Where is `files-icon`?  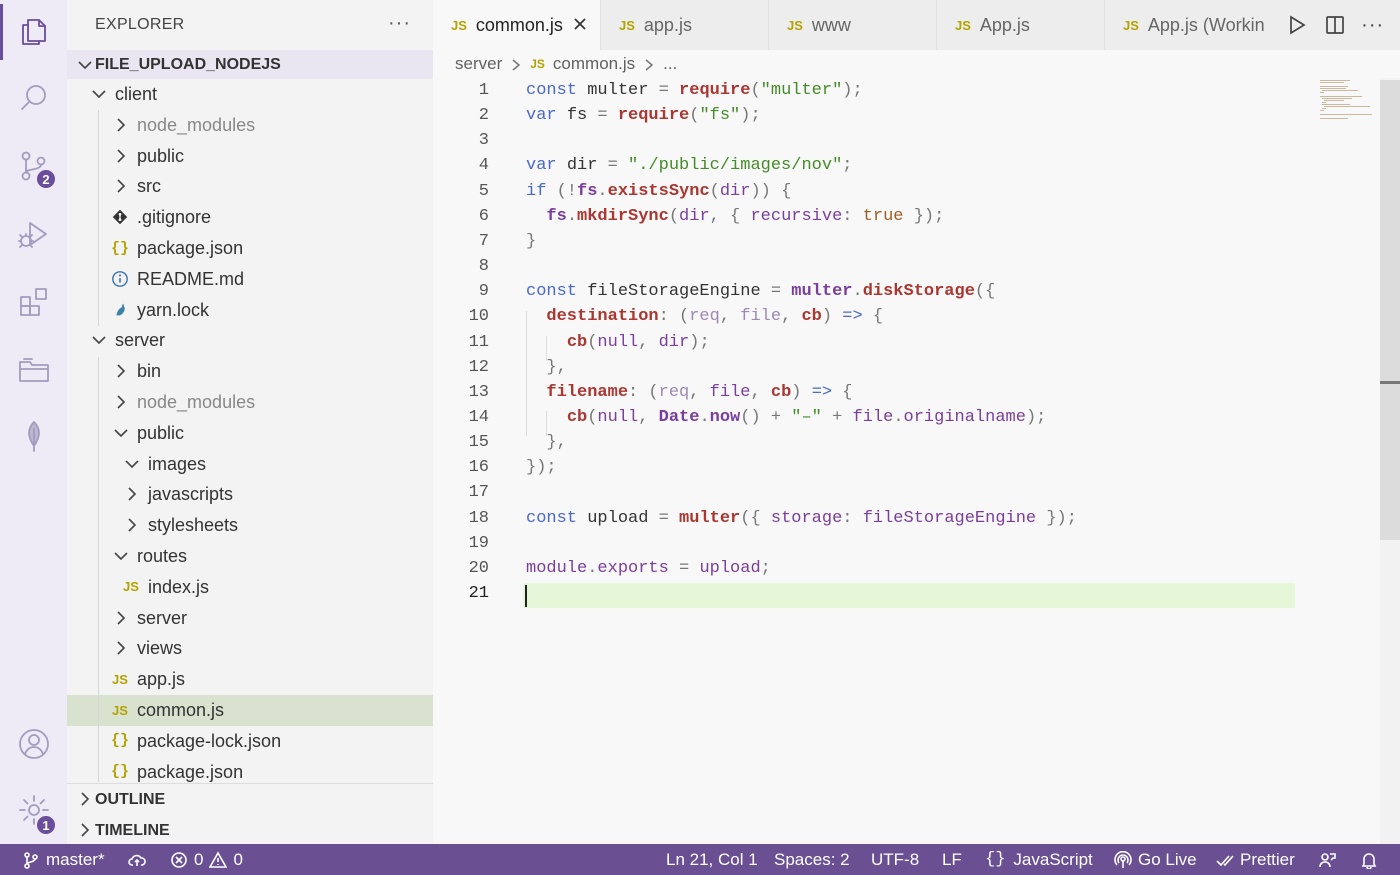 files-icon is located at coordinates (33, 32).